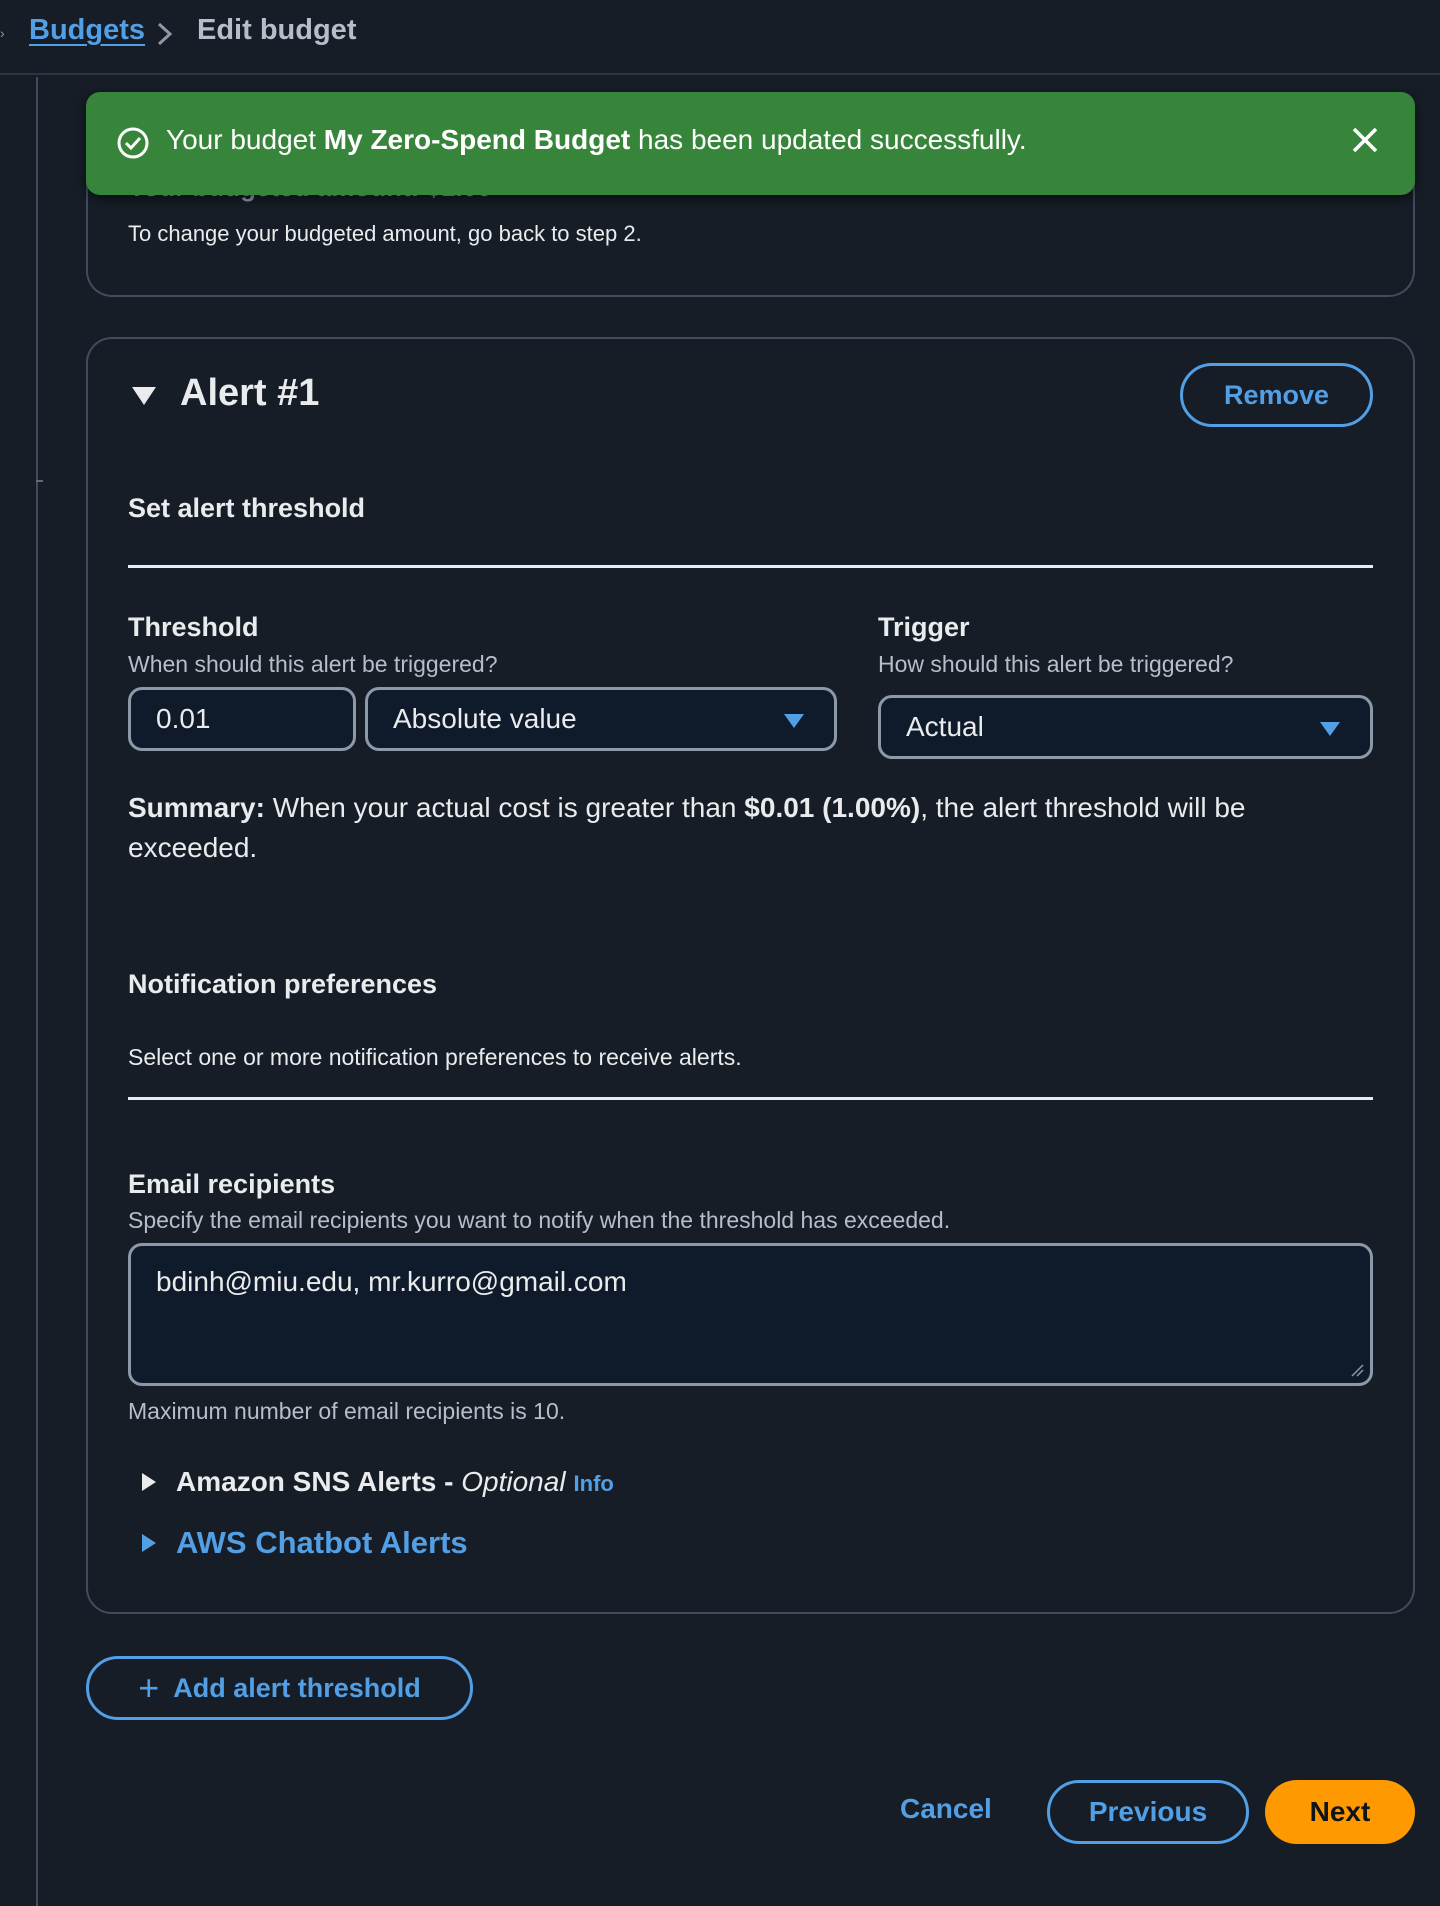  What do you see at coordinates (504, 807) in the screenshot?
I see `summary-text-before: When your actual cost is greater than` at bounding box center [504, 807].